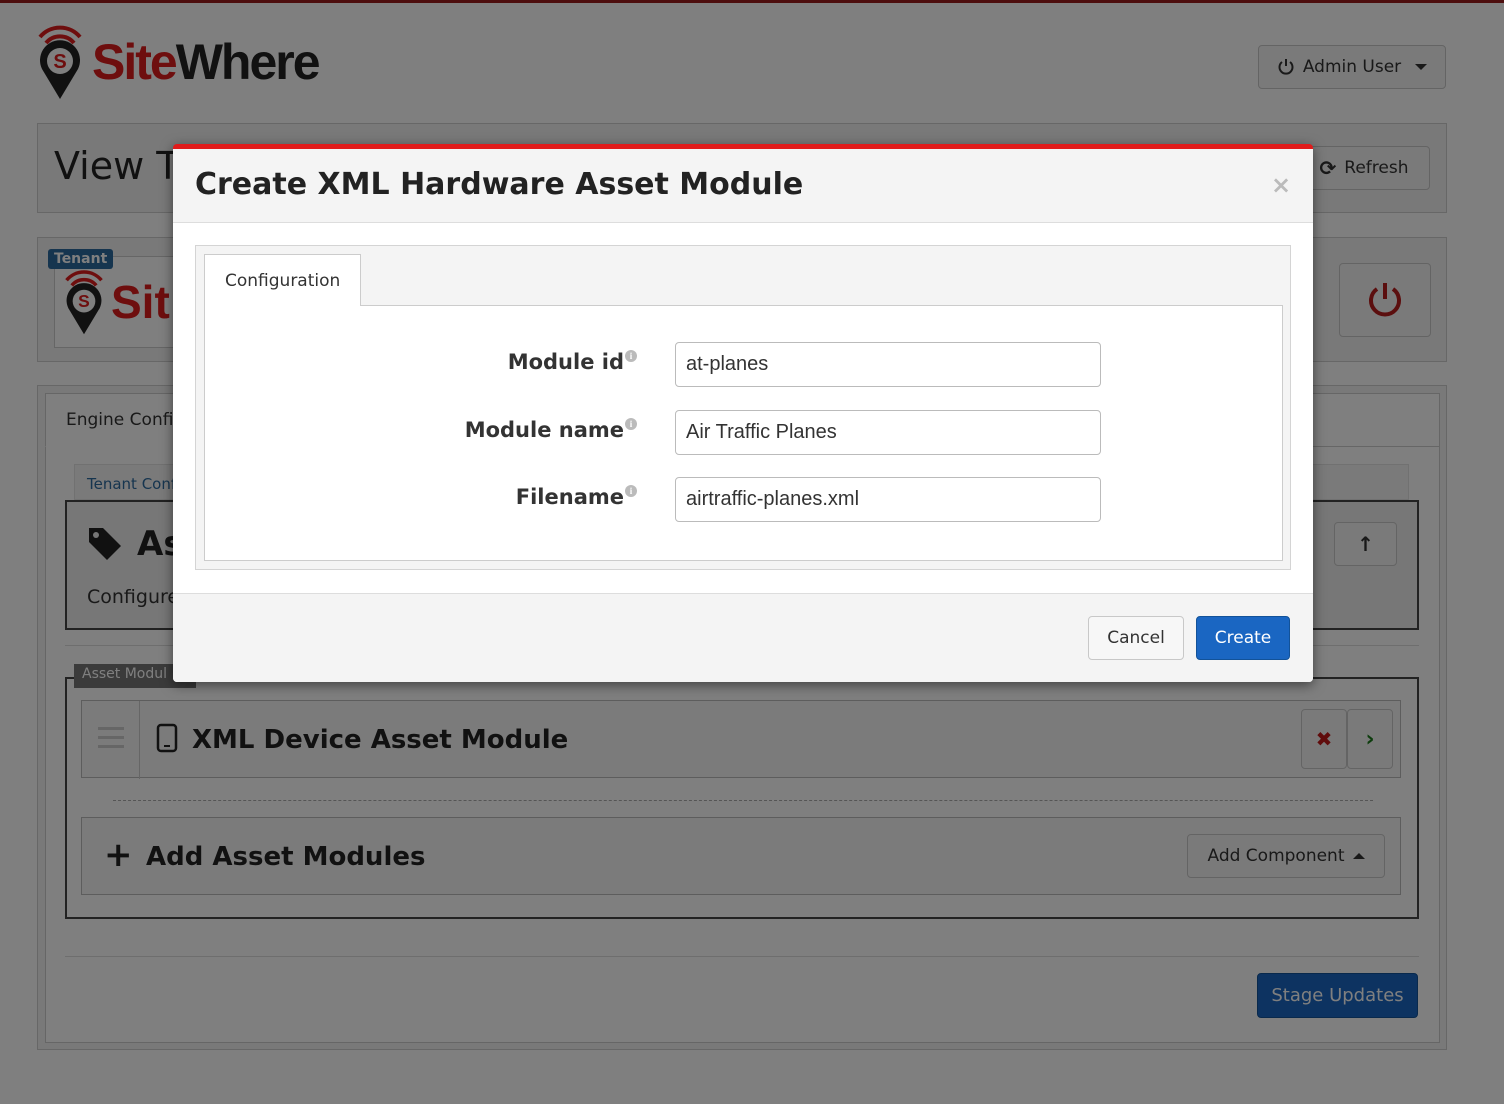  What do you see at coordinates (1243, 638) in the screenshot?
I see `create-button: Create` at bounding box center [1243, 638].